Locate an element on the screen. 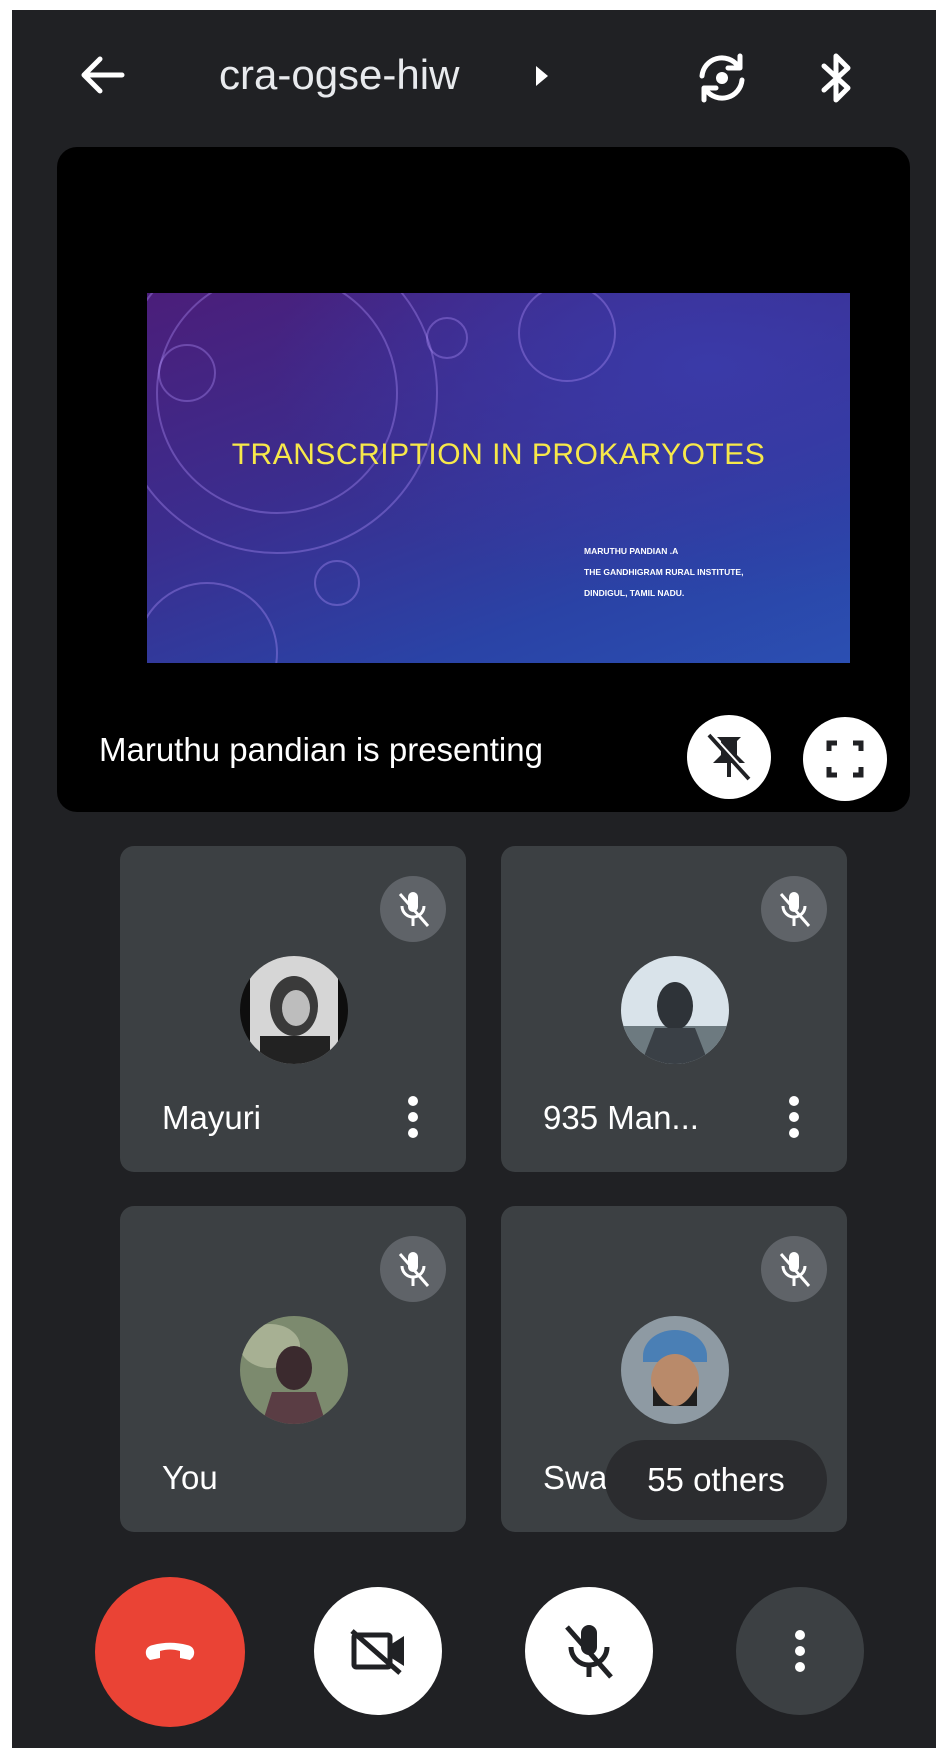 Image resolution: width=951 pixels, height=1753 pixels. switch-camera-icon is located at coordinates (722, 78).